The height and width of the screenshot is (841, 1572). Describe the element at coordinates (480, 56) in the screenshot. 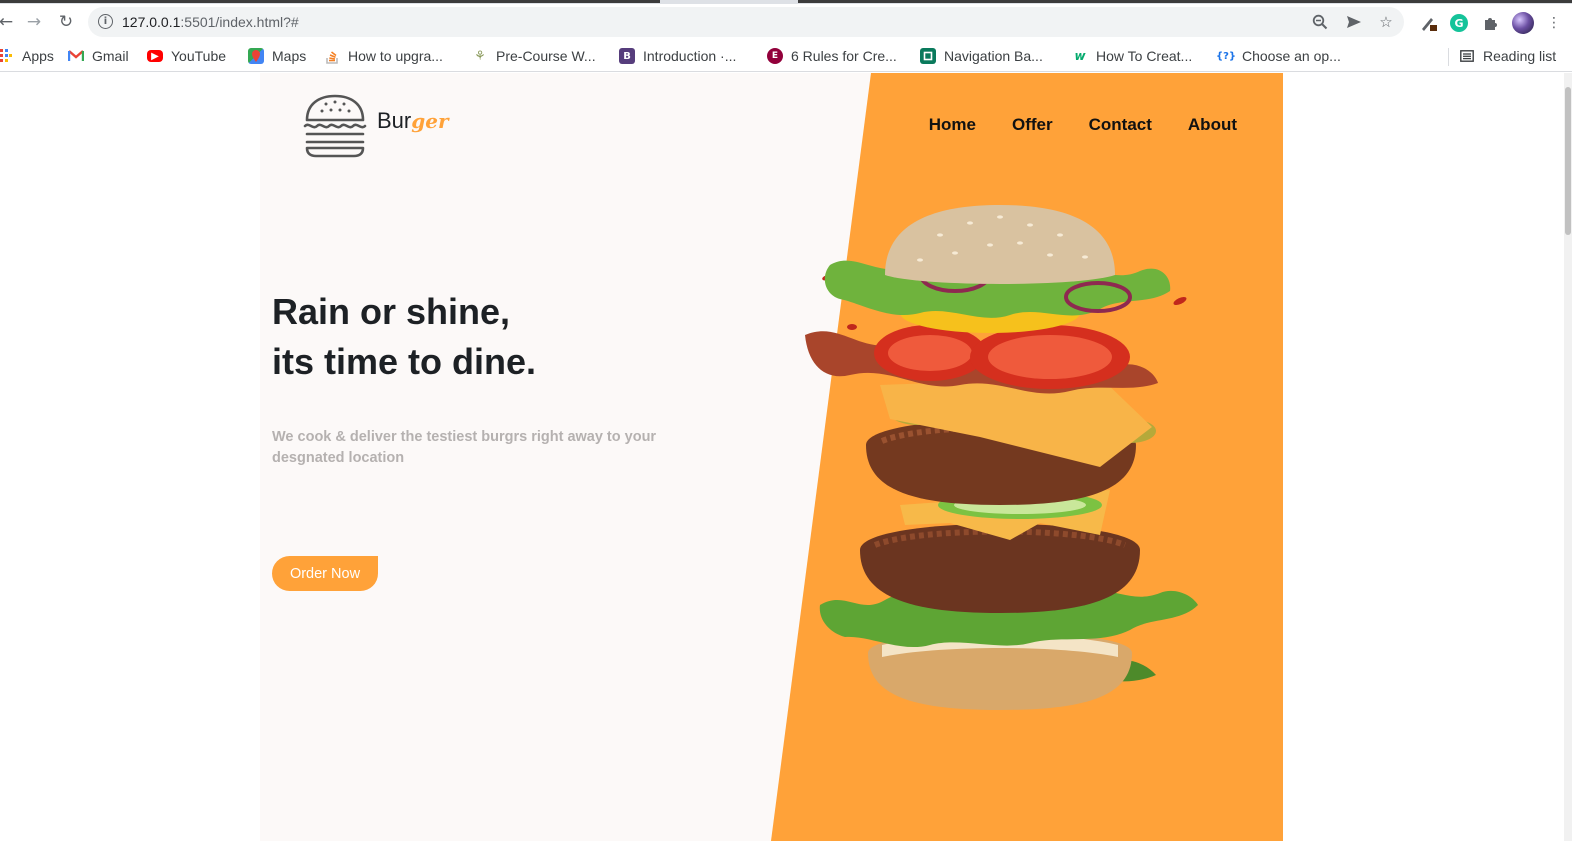

I see `tree-icon: ⚘` at that location.